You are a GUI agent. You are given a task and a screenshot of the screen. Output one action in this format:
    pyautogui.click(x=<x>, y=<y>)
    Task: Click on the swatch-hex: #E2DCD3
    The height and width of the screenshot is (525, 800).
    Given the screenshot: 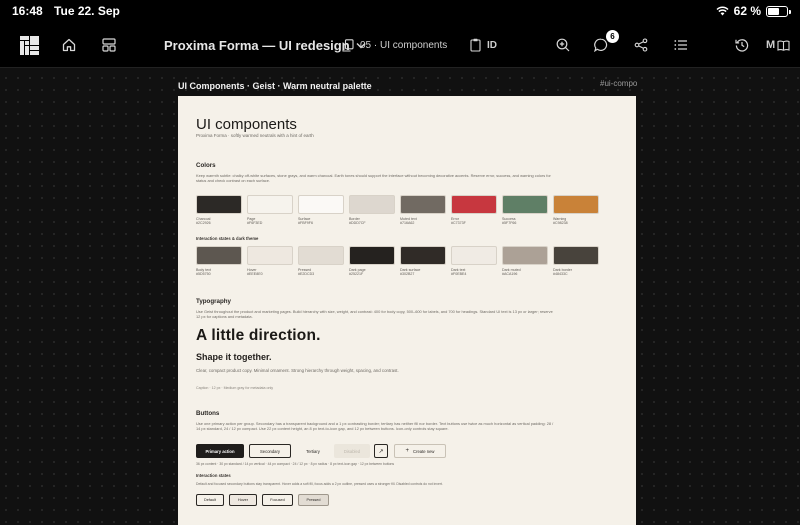 What is the action you would take?
    pyautogui.click(x=306, y=274)
    